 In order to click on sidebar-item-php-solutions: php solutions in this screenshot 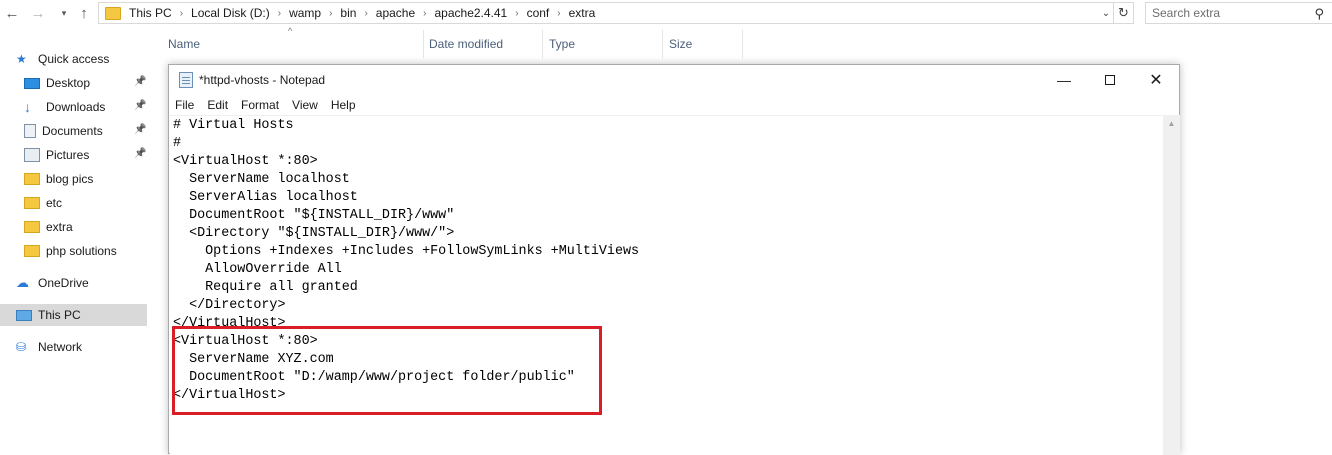, I will do `click(73, 251)`.